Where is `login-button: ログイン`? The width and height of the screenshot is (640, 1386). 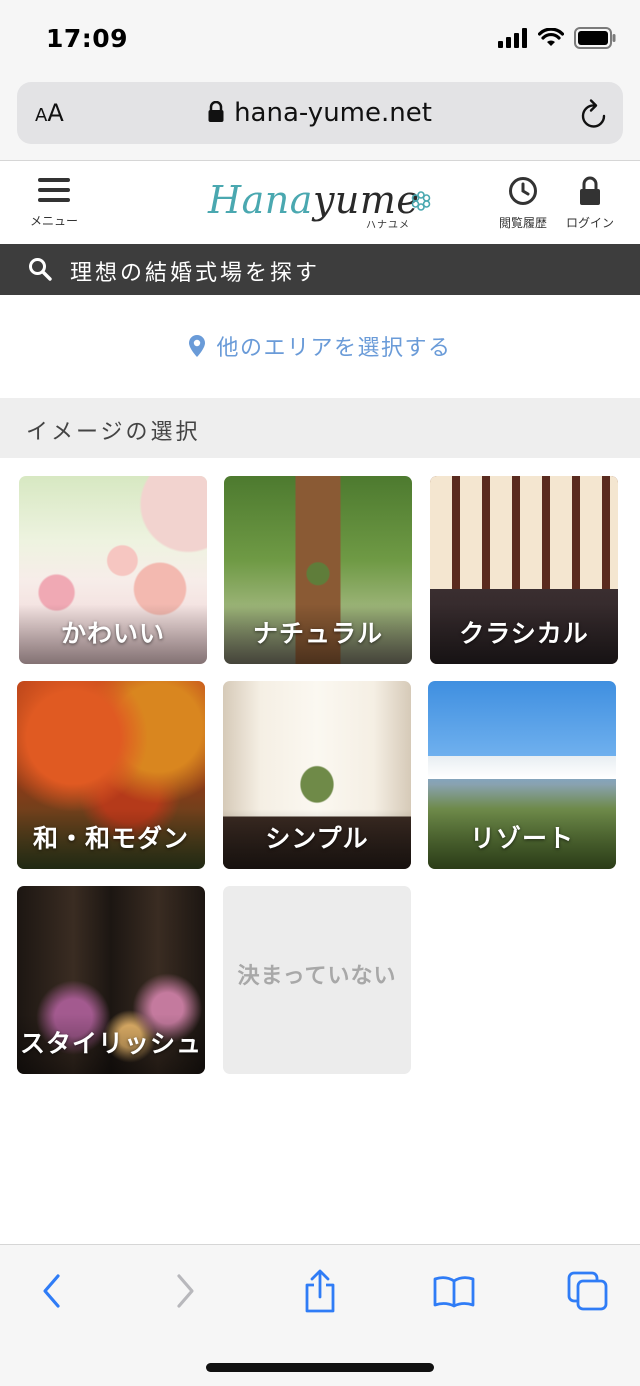
login-button: ログイン is located at coordinates (590, 203).